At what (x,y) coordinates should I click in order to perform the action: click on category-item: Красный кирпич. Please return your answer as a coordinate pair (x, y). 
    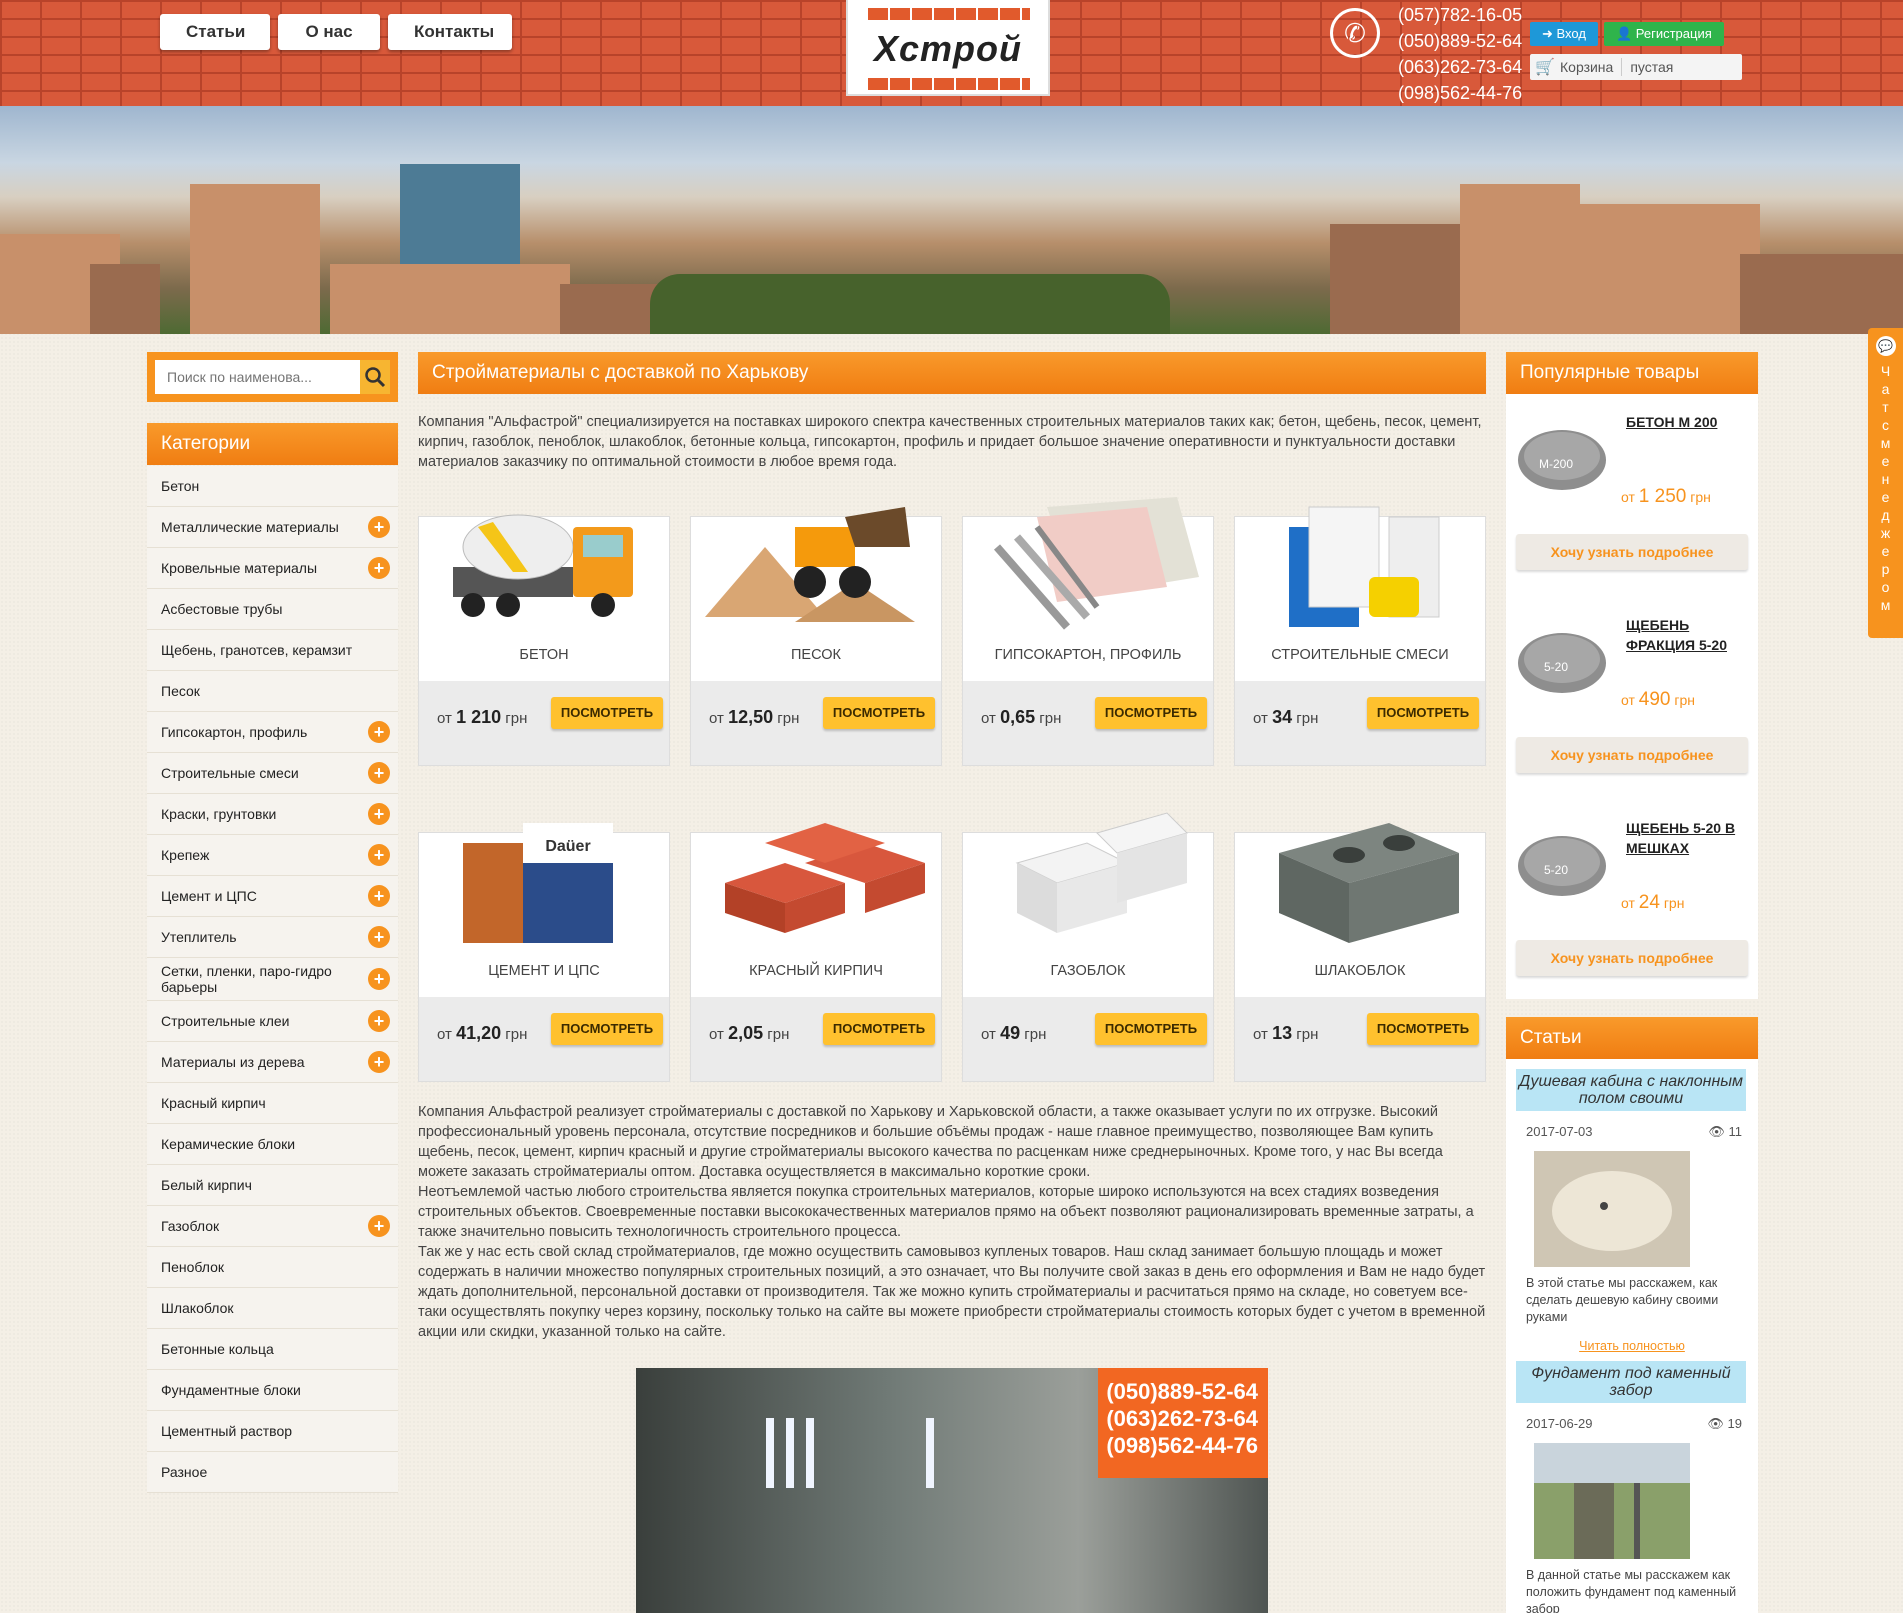
    Looking at the image, I should click on (272, 1103).